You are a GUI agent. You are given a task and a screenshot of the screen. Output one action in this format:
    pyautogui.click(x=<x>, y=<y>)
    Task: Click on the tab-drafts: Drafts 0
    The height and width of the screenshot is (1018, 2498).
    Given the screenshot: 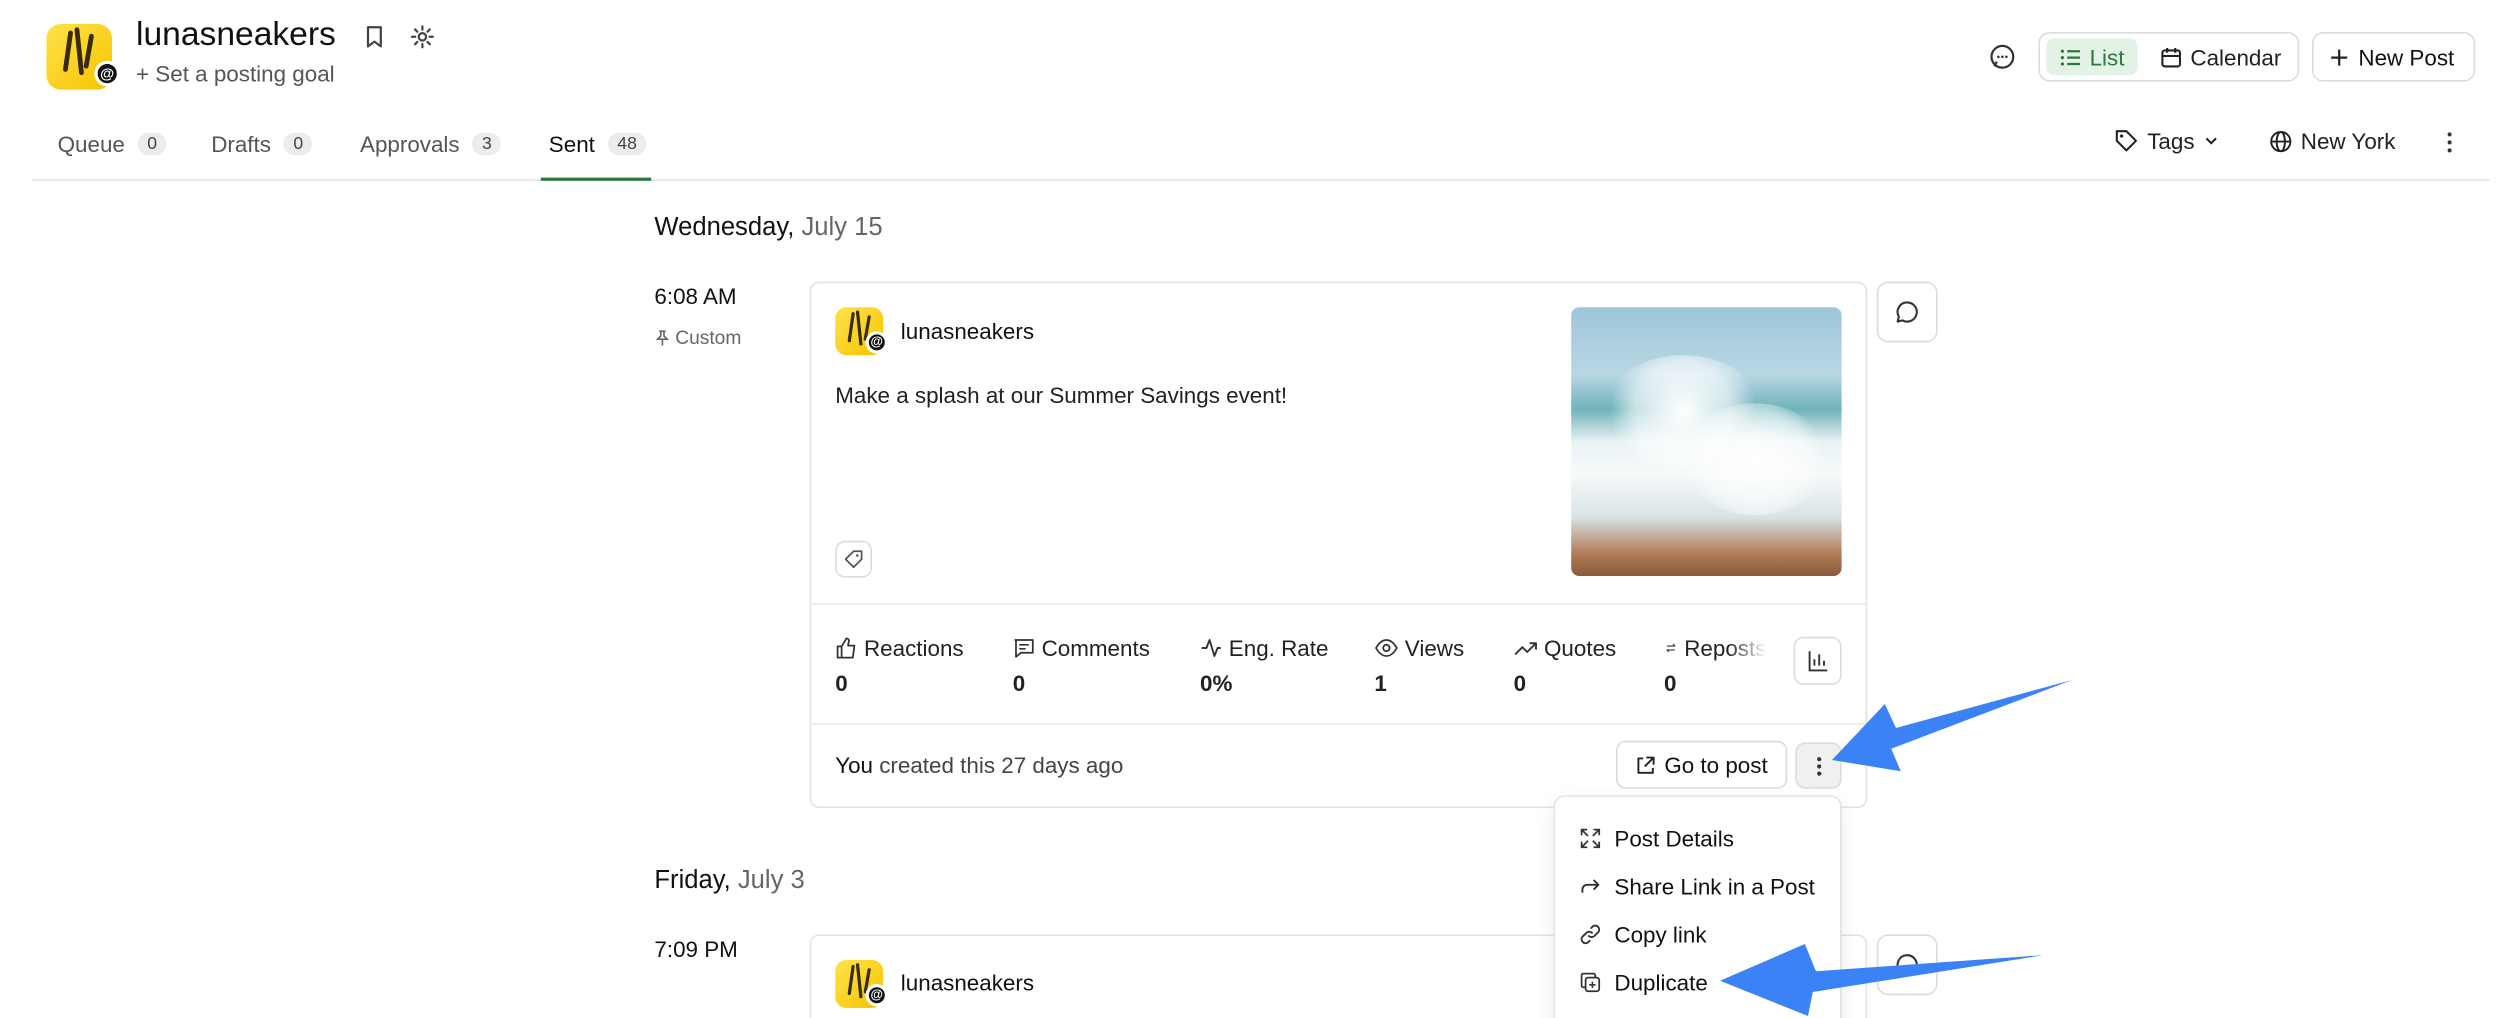 What is the action you would take?
    pyautogui.click(x=262, y=144)
    